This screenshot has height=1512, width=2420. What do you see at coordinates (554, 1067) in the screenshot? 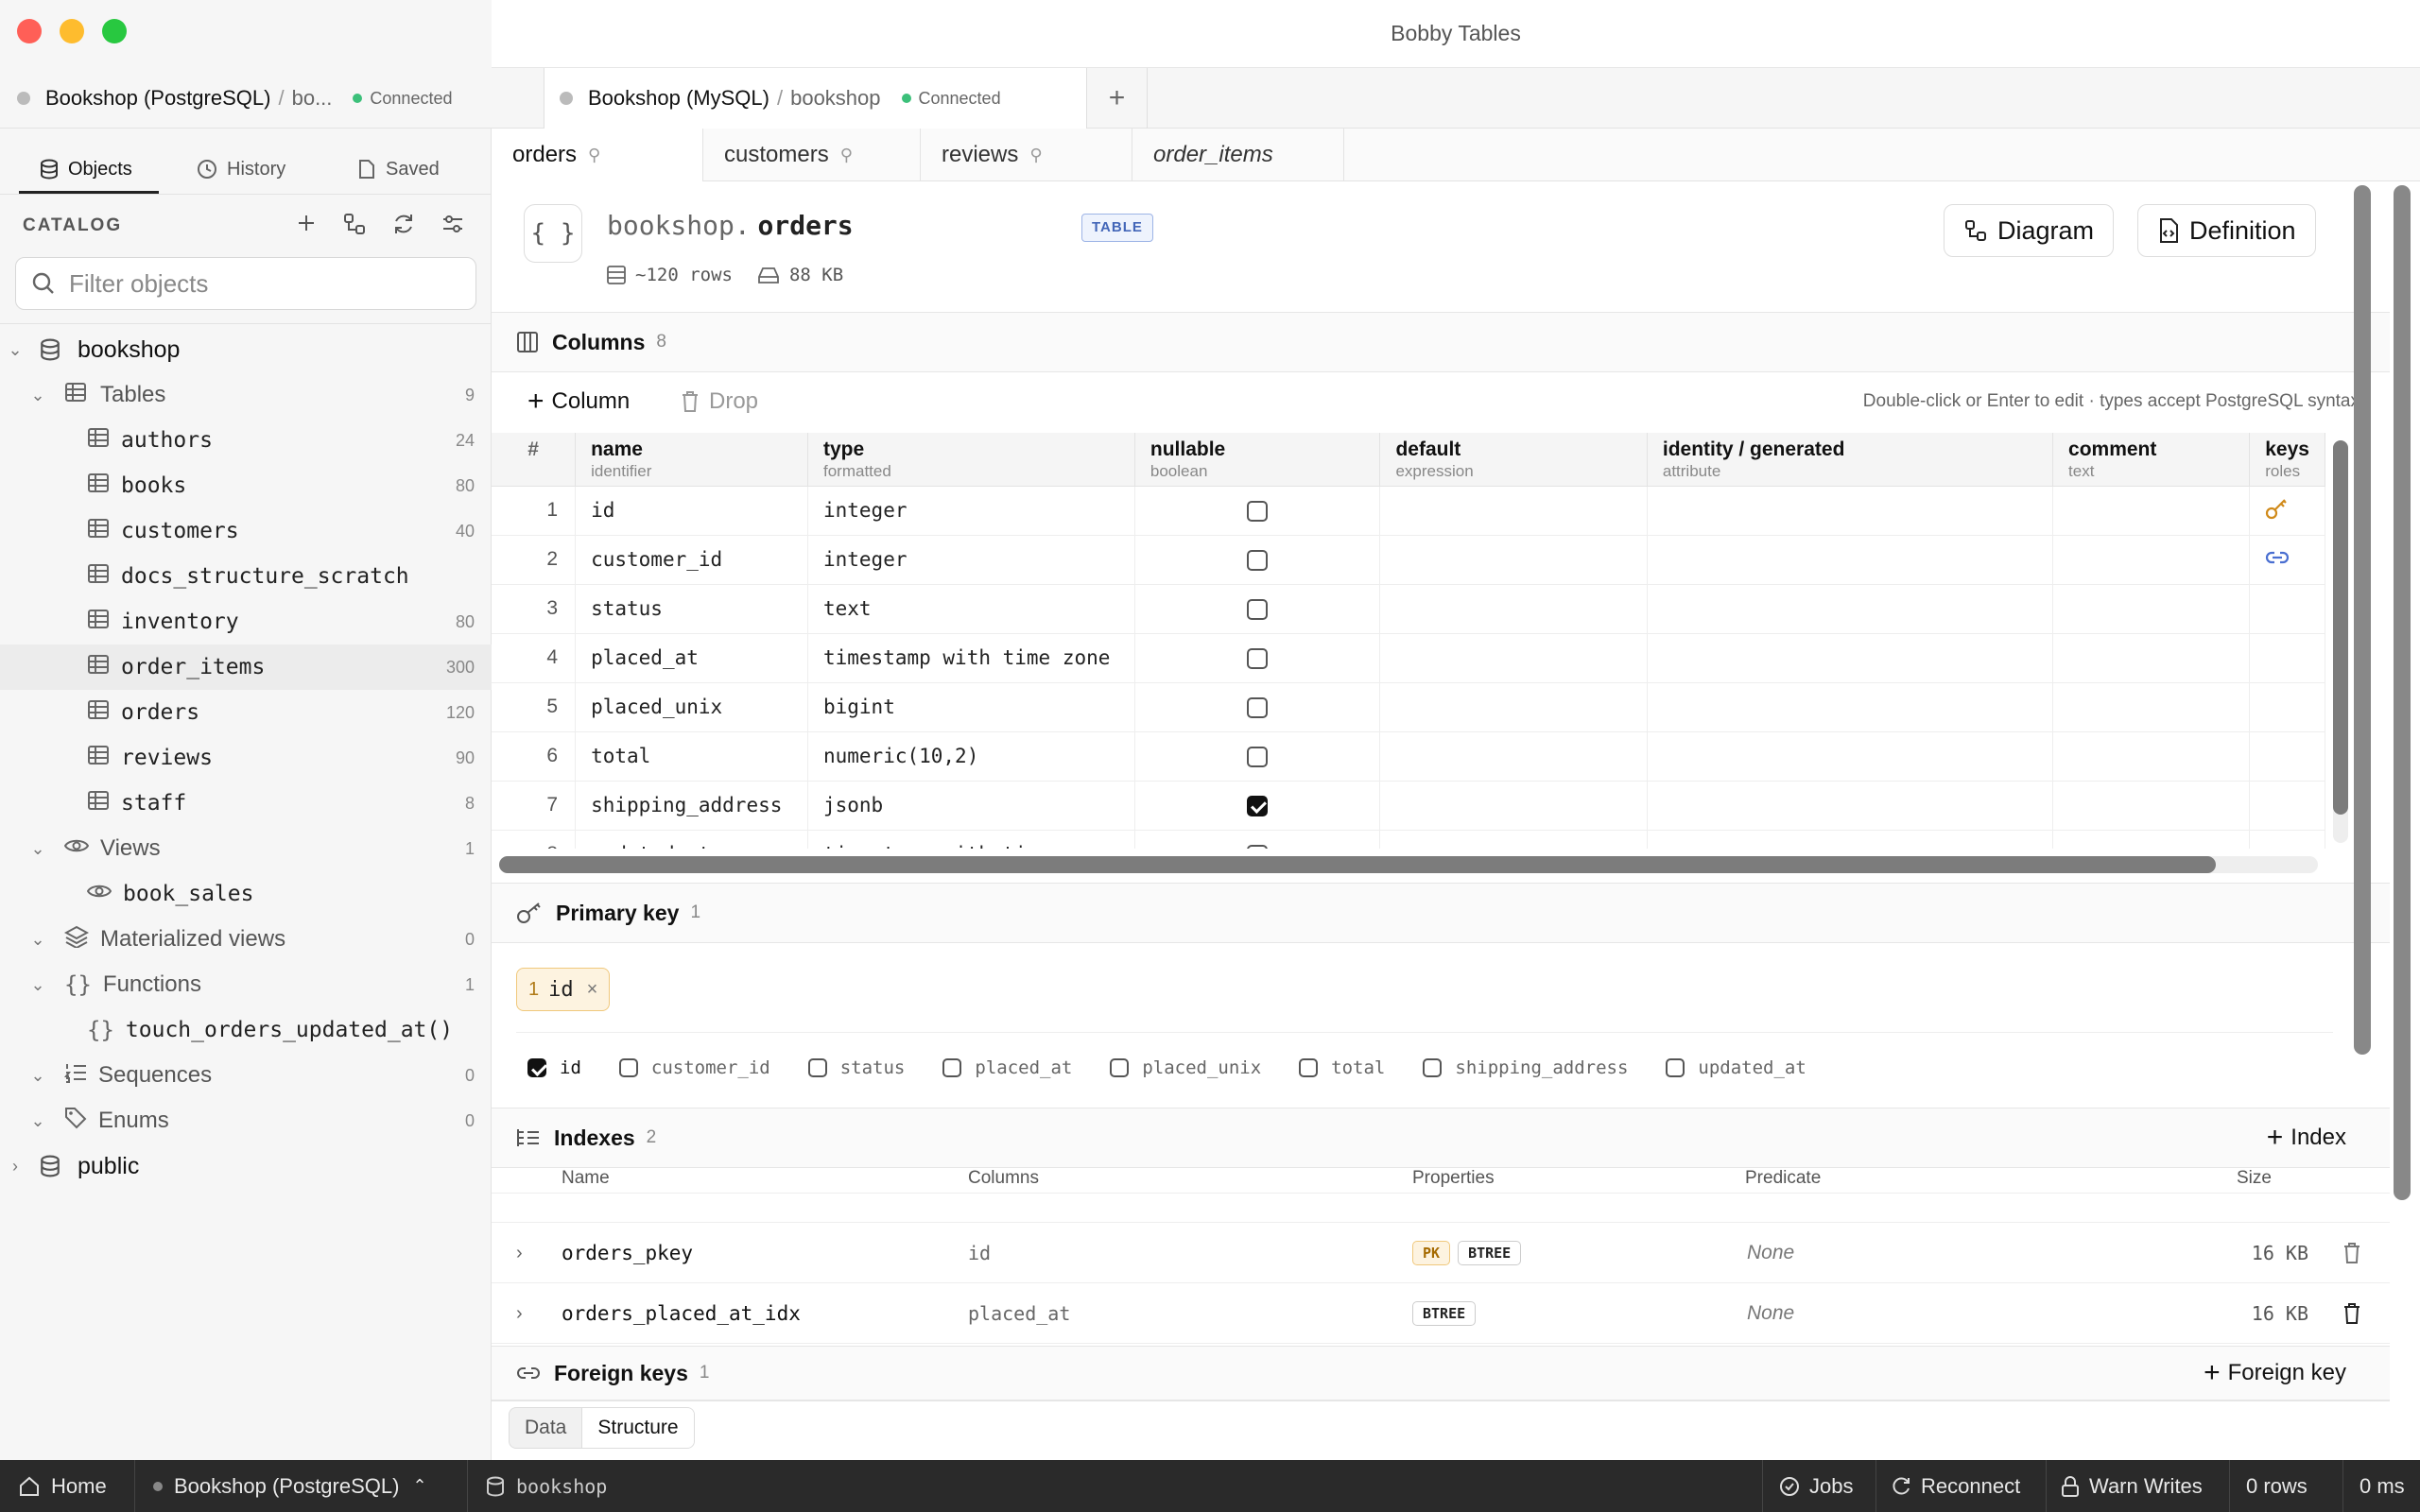
I see `pk-column-option: id` at bounding box center [554, 1067].